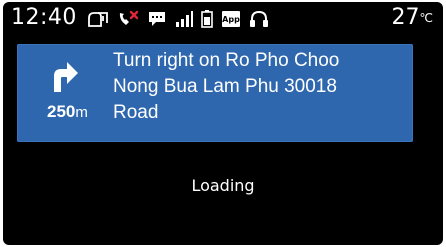  I want to click on turn-right-arrow-icon, so click(66, 77).